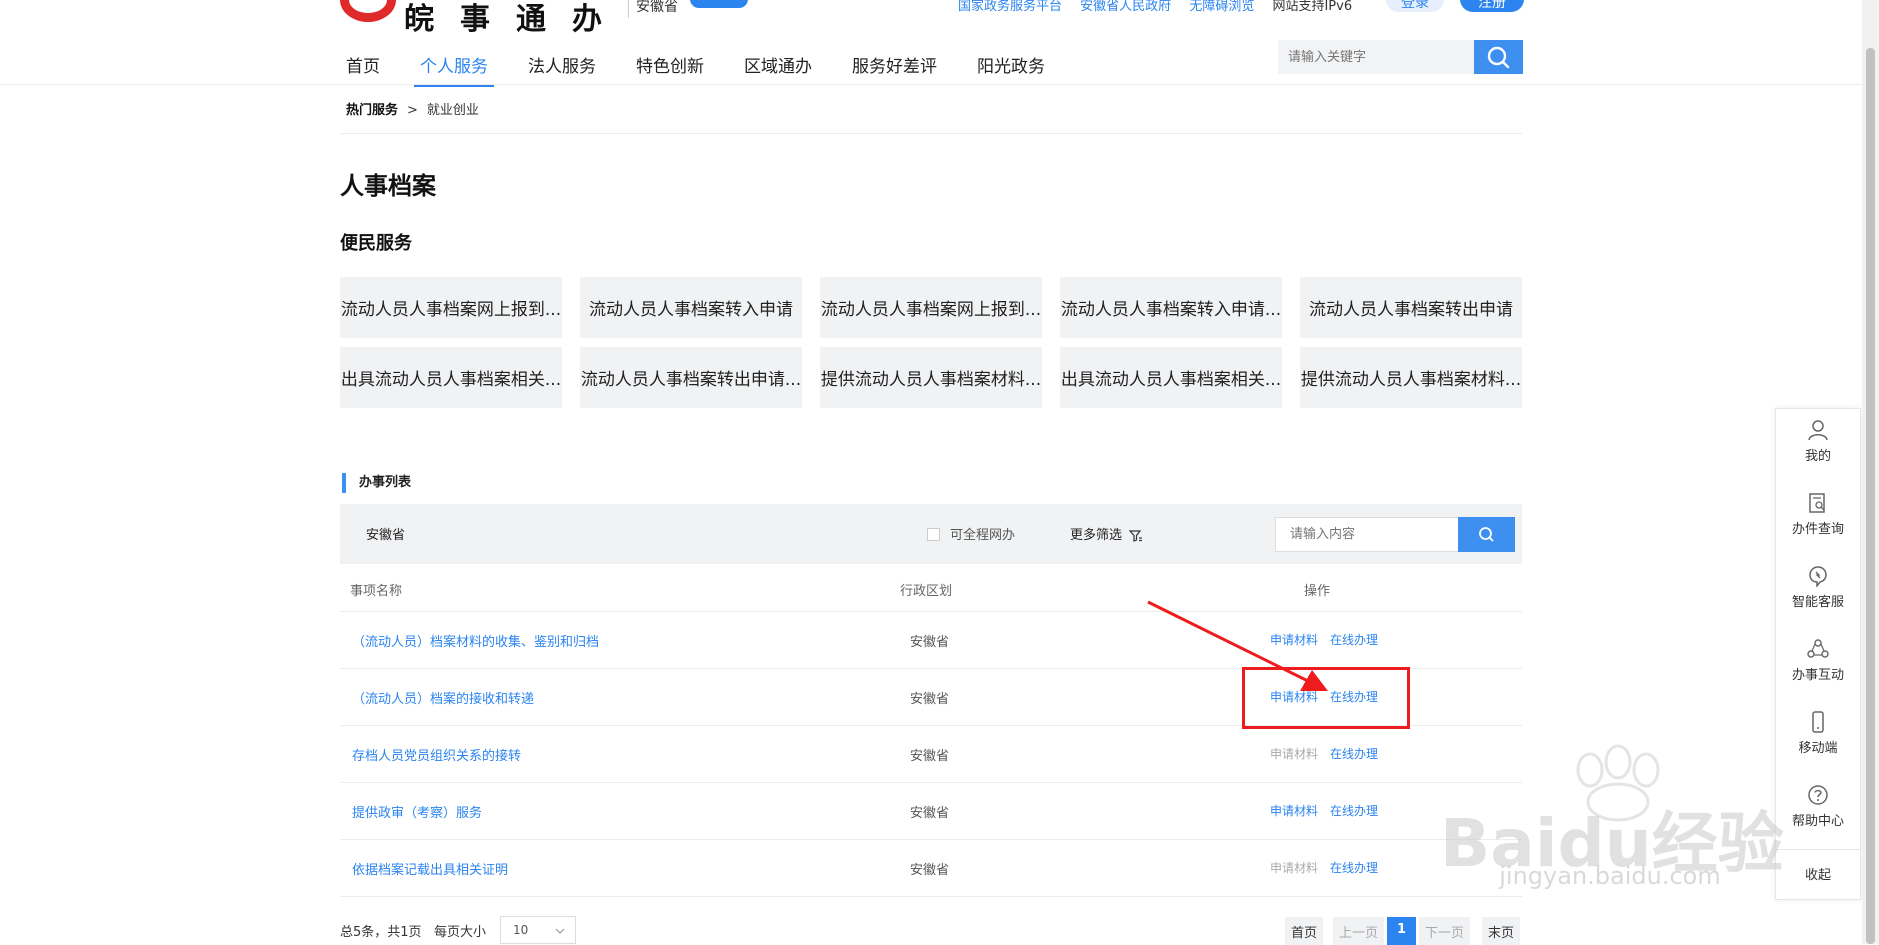 The width and height of the screenshot is (1879, 945). I want to click on switch-region-button, so click(719, 4).